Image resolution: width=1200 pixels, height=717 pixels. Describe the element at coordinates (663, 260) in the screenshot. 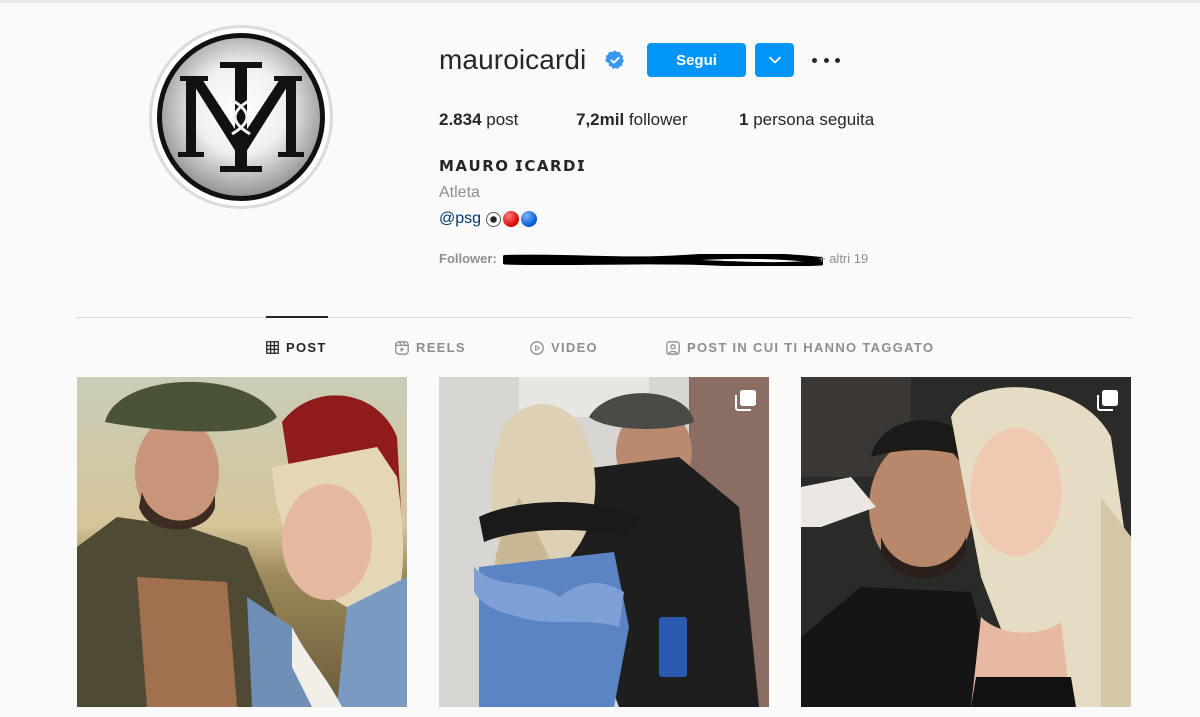

I see `redacted-followers-scribble` at that location.